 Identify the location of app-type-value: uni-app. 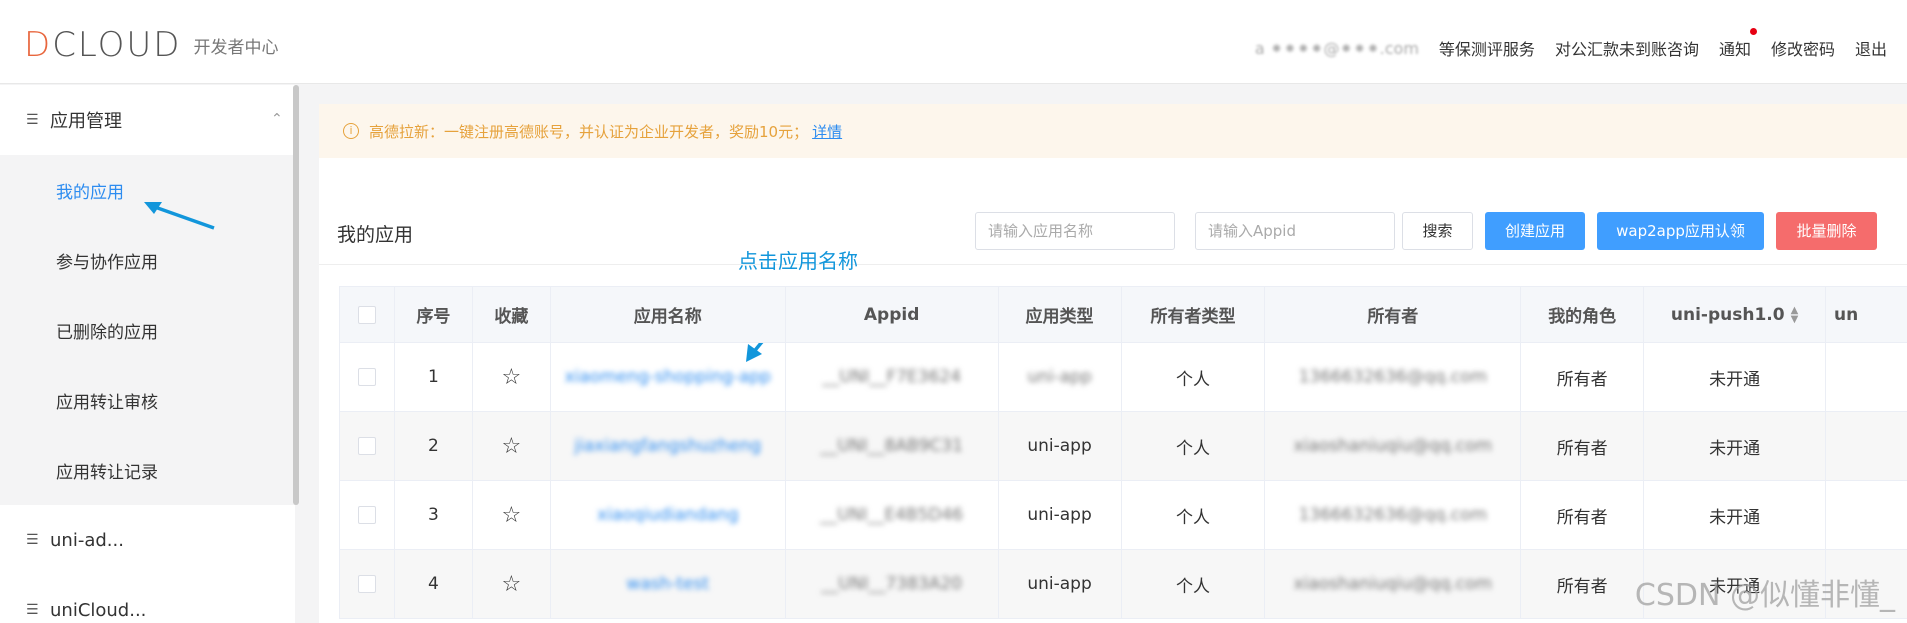
(1059, 377).